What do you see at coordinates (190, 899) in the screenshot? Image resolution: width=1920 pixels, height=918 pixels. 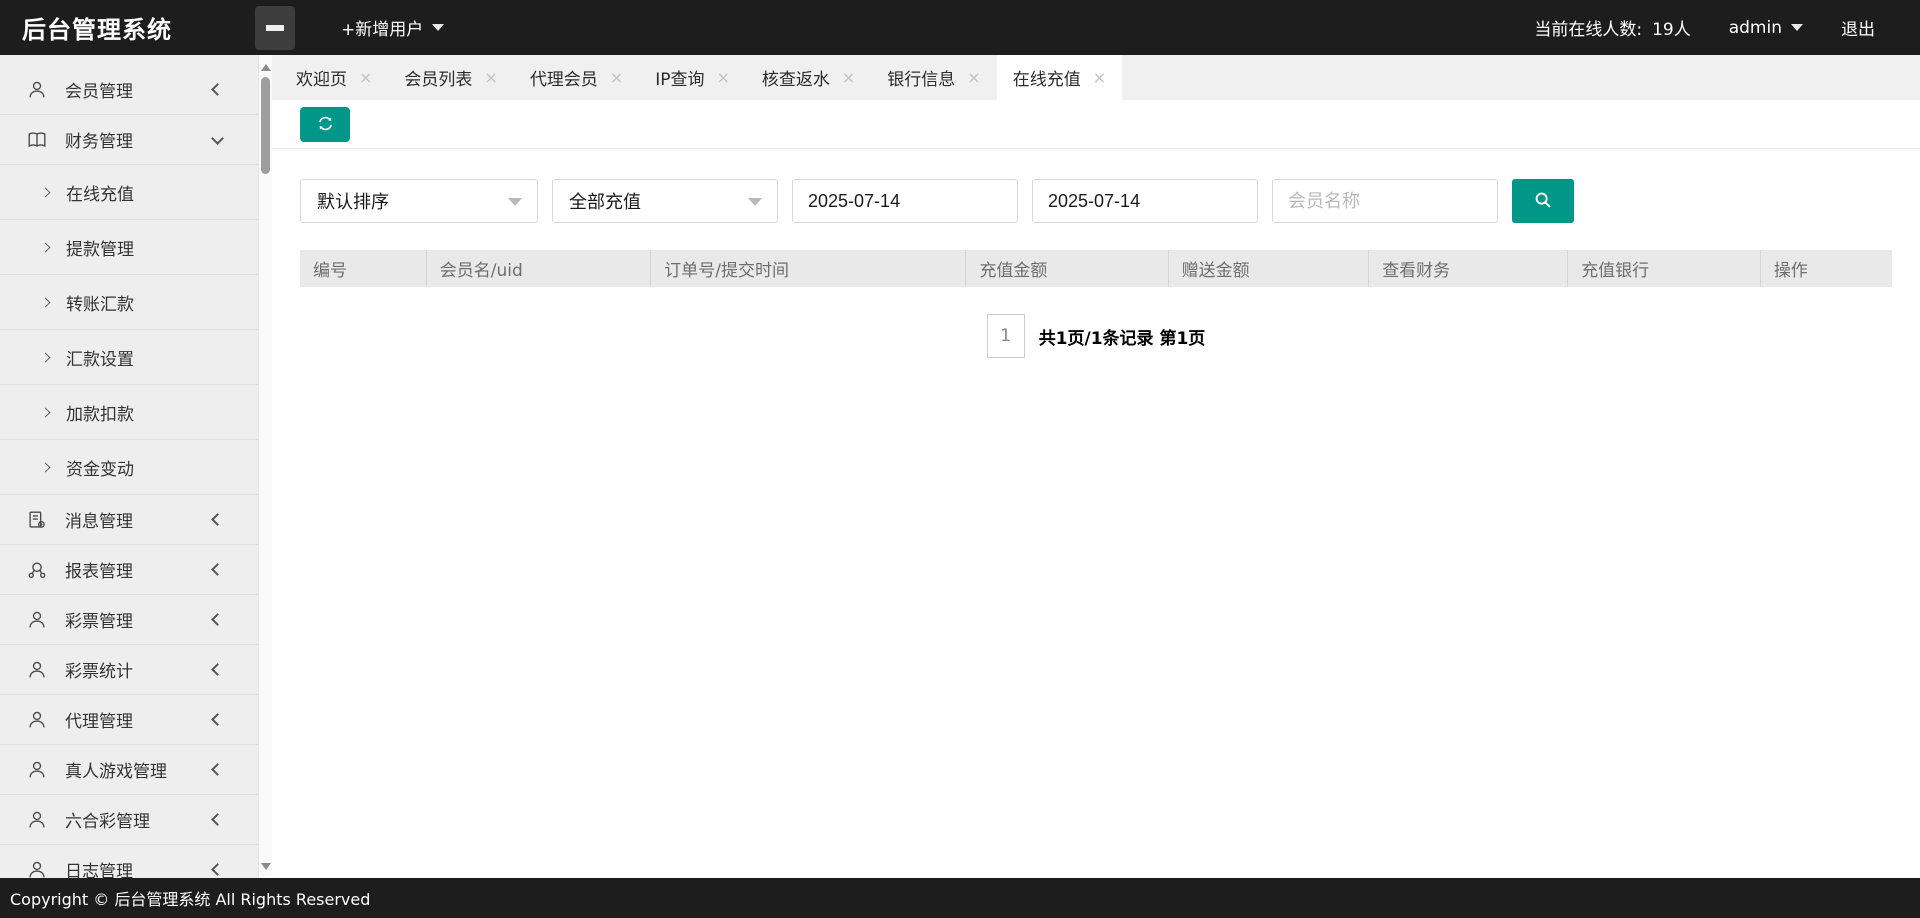 I see `copyright-text: Copyright © 后台管理系统 All Rights Reserved` at bounding box center [190, 899].